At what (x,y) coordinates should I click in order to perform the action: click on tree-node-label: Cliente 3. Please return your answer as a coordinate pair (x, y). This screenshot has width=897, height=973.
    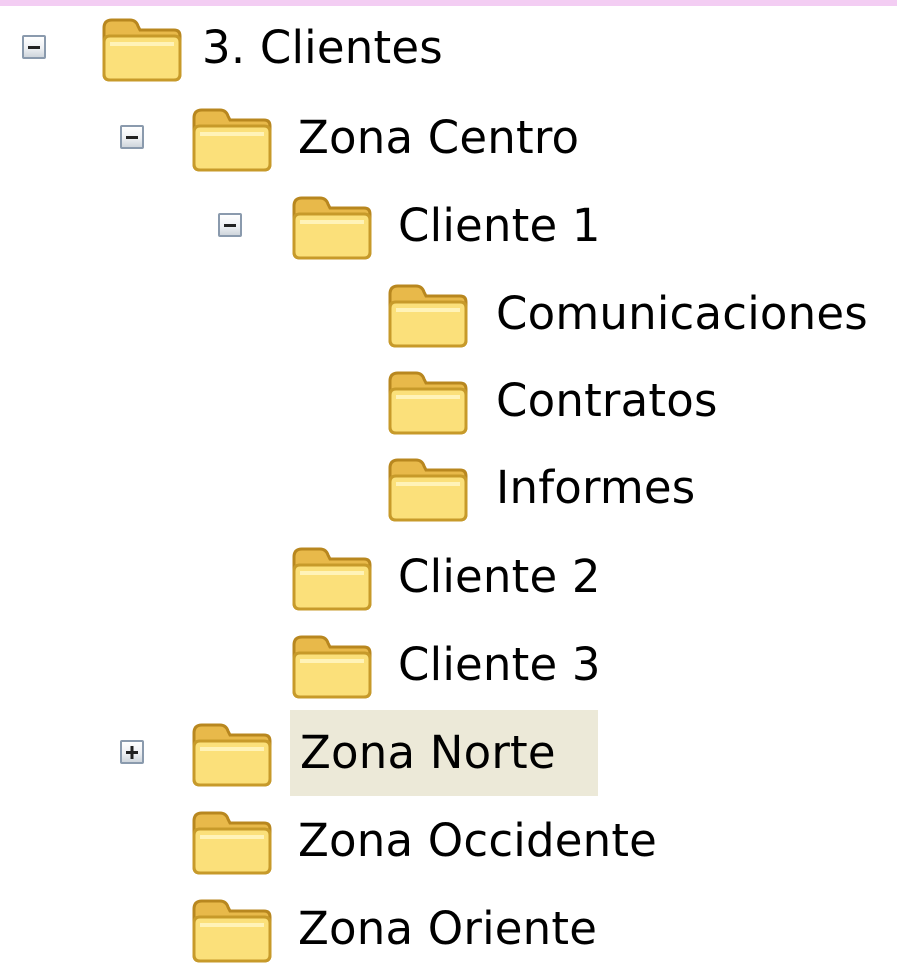
    Looking at the image, I should click on (499, 664).